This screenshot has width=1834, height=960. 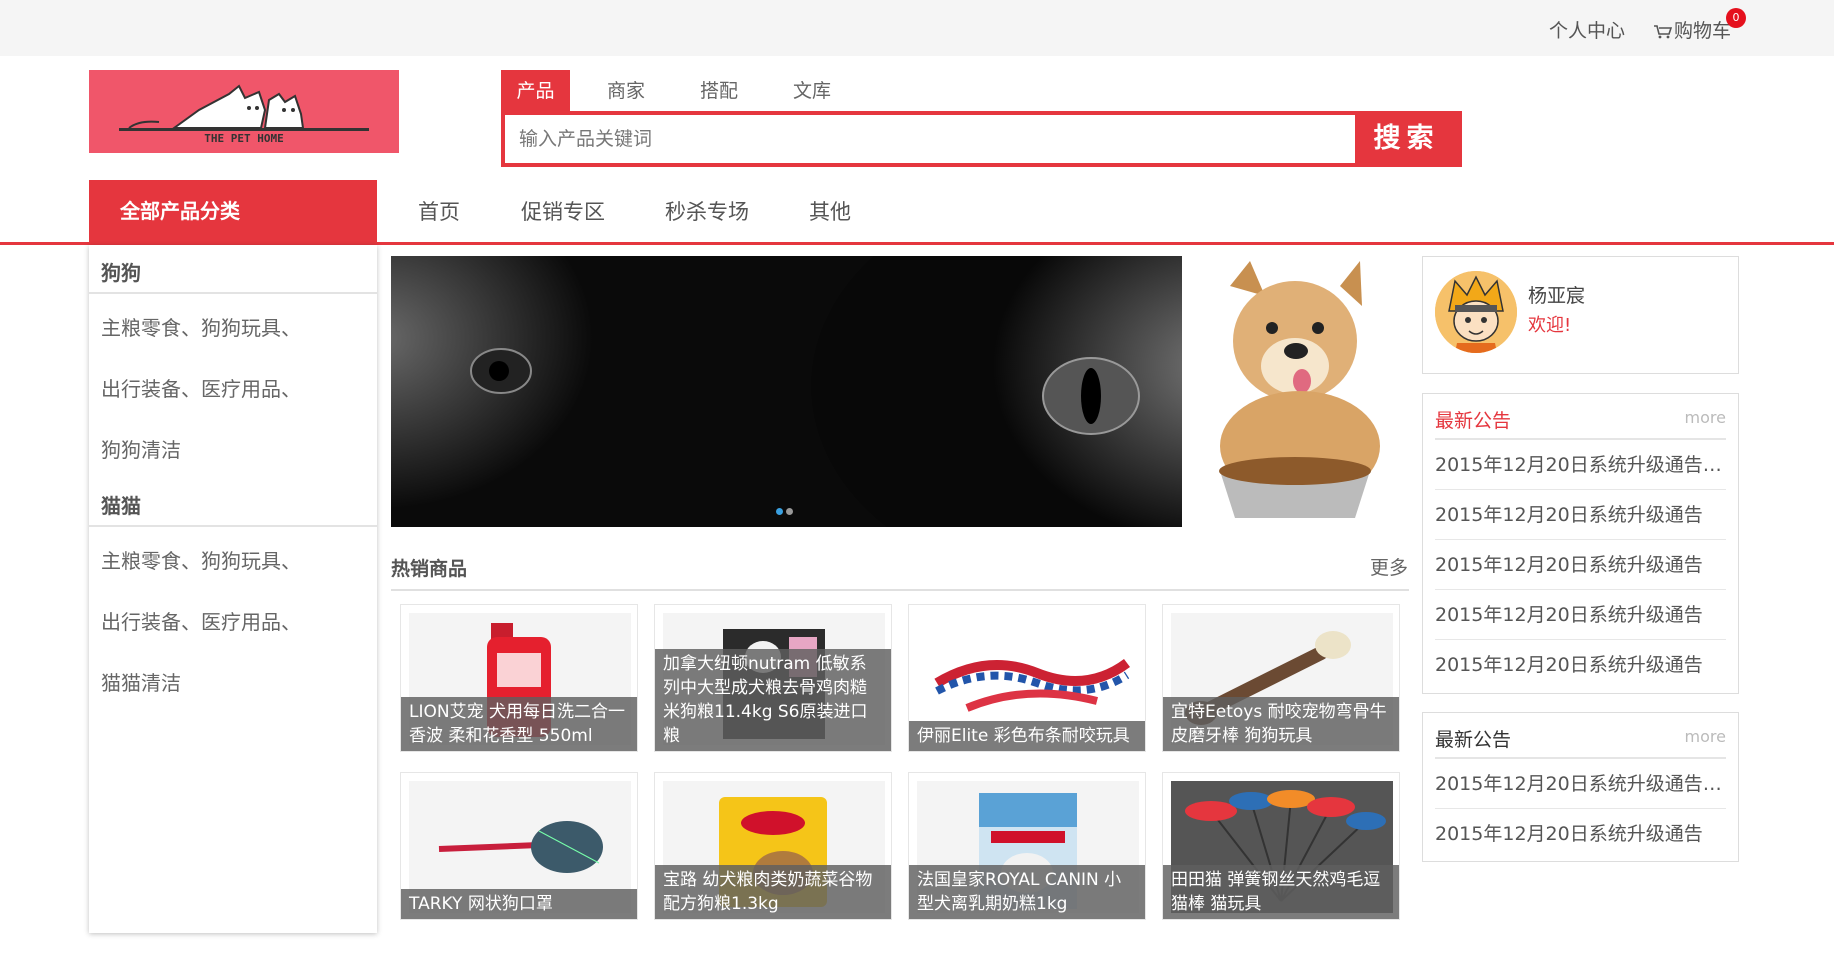 What do you see at coordinates (233, 211) in the screenshot?
I see `all-categories-header: 全部产品分类` at bounding box center [233, 211].